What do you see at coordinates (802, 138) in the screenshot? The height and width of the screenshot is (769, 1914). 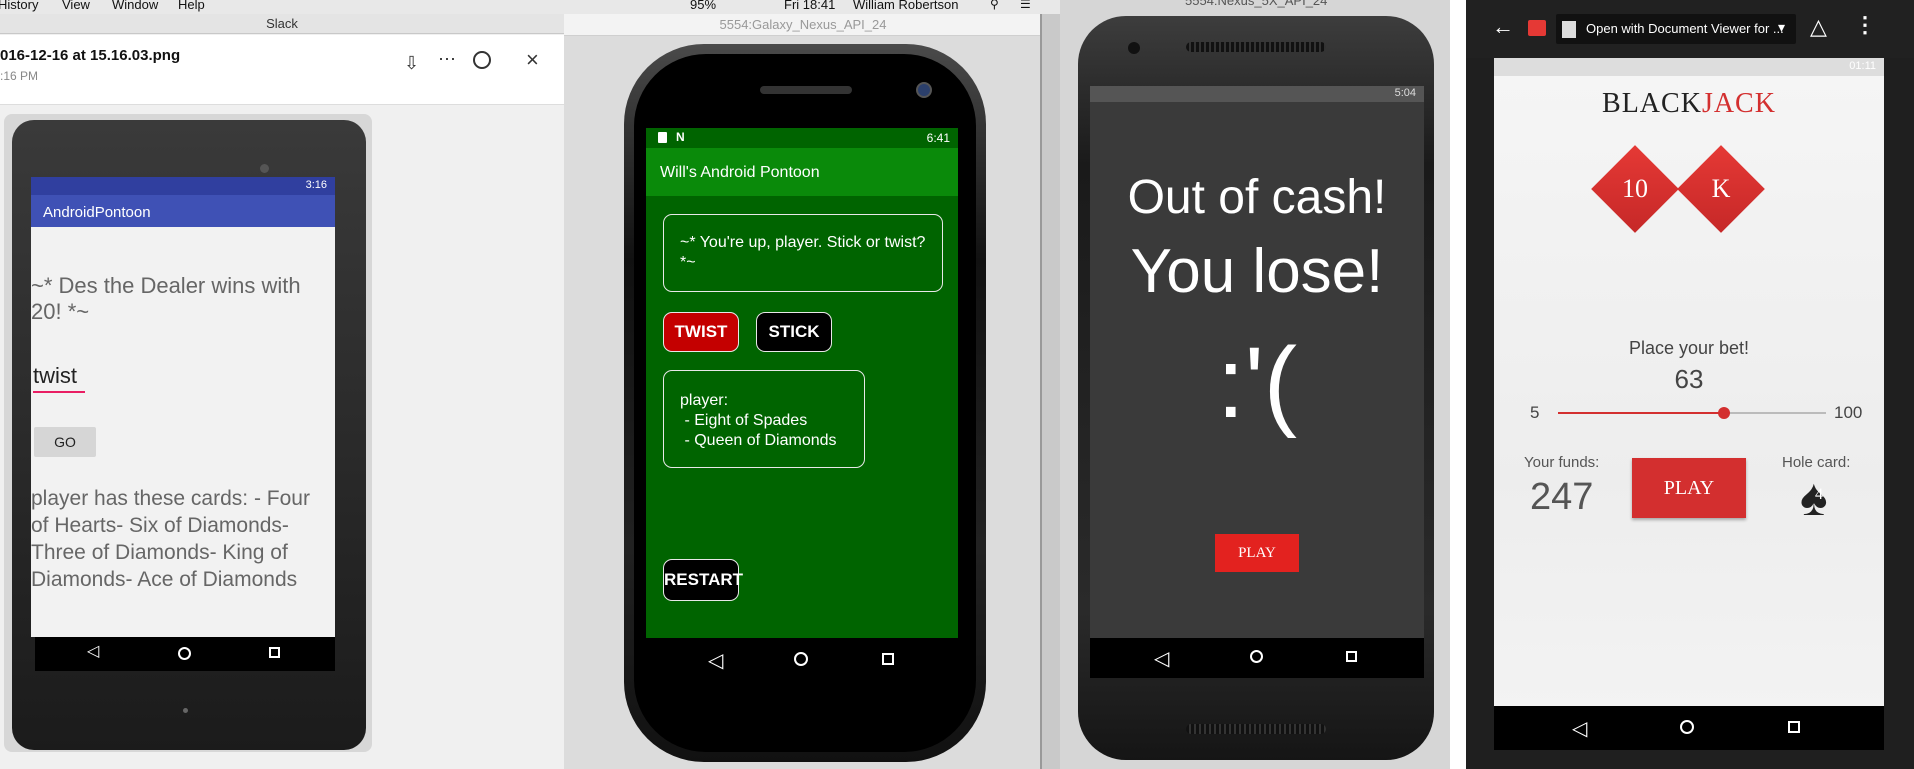 I see `status-bar: N 6:41` at bounding box center [802, 138].